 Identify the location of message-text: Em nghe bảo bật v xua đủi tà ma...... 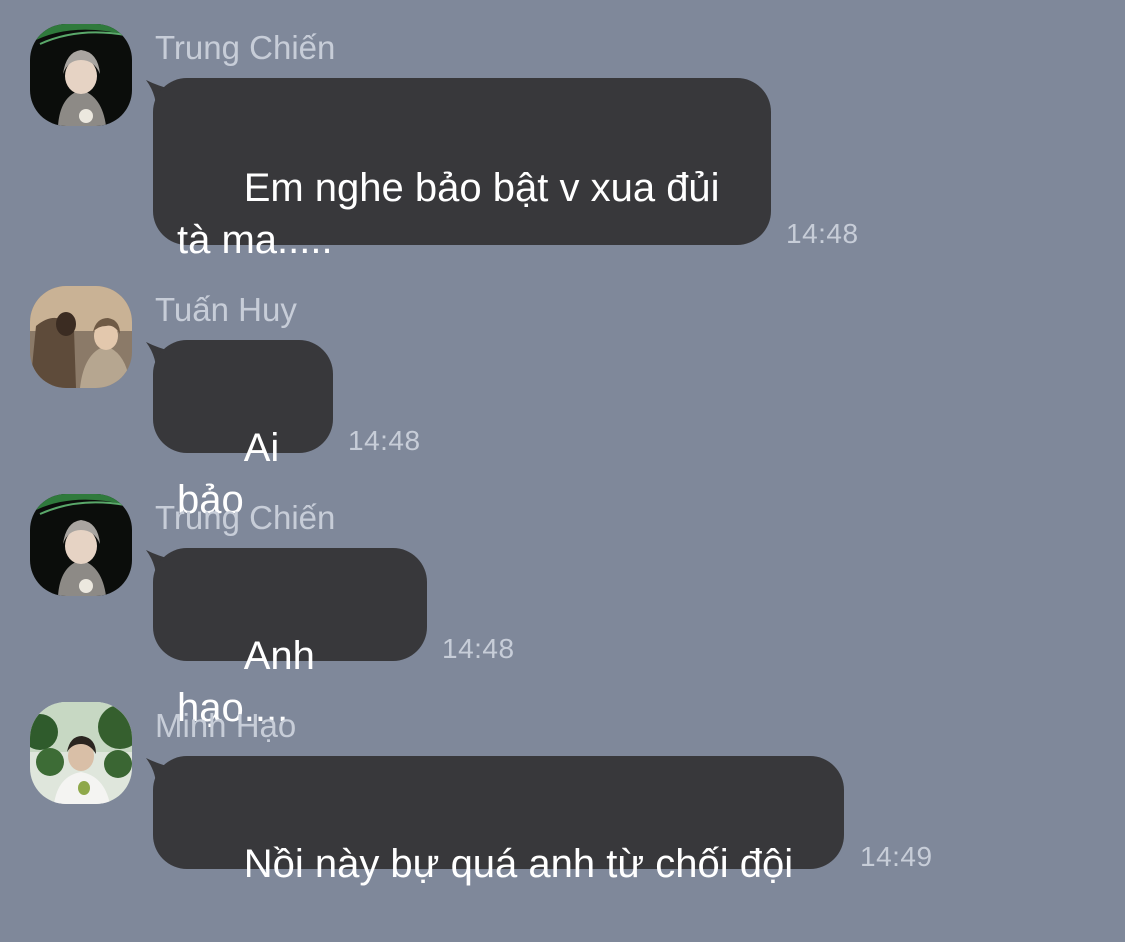
(448, 214).